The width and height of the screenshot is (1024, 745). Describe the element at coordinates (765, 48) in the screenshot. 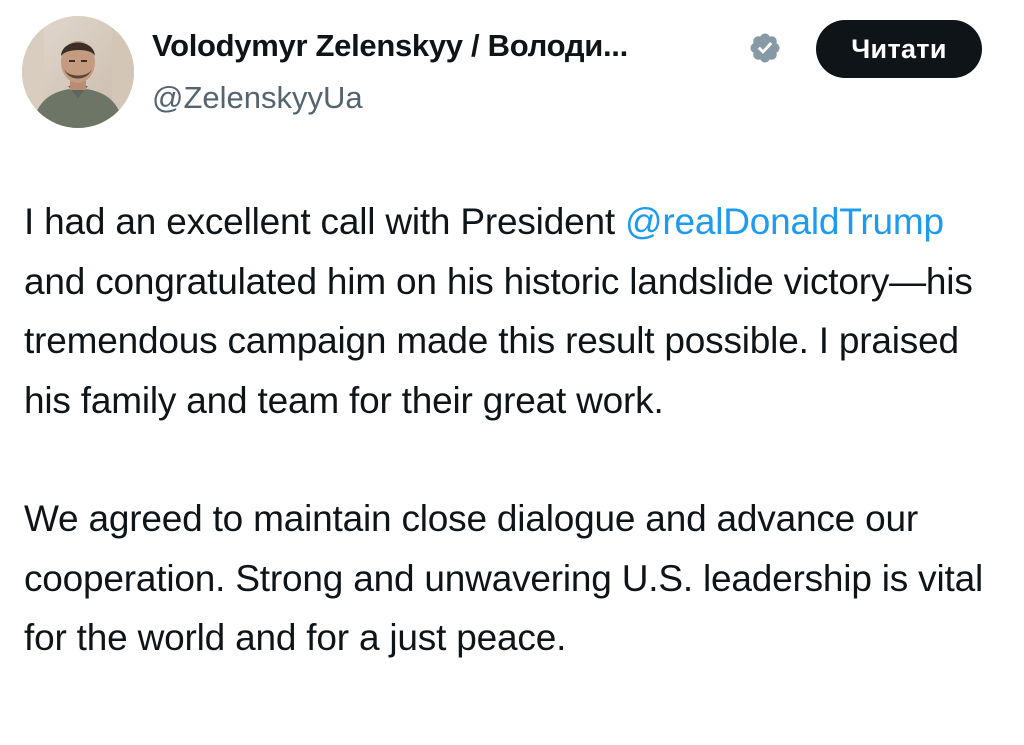

I see `verified-badge-icon` at that location.